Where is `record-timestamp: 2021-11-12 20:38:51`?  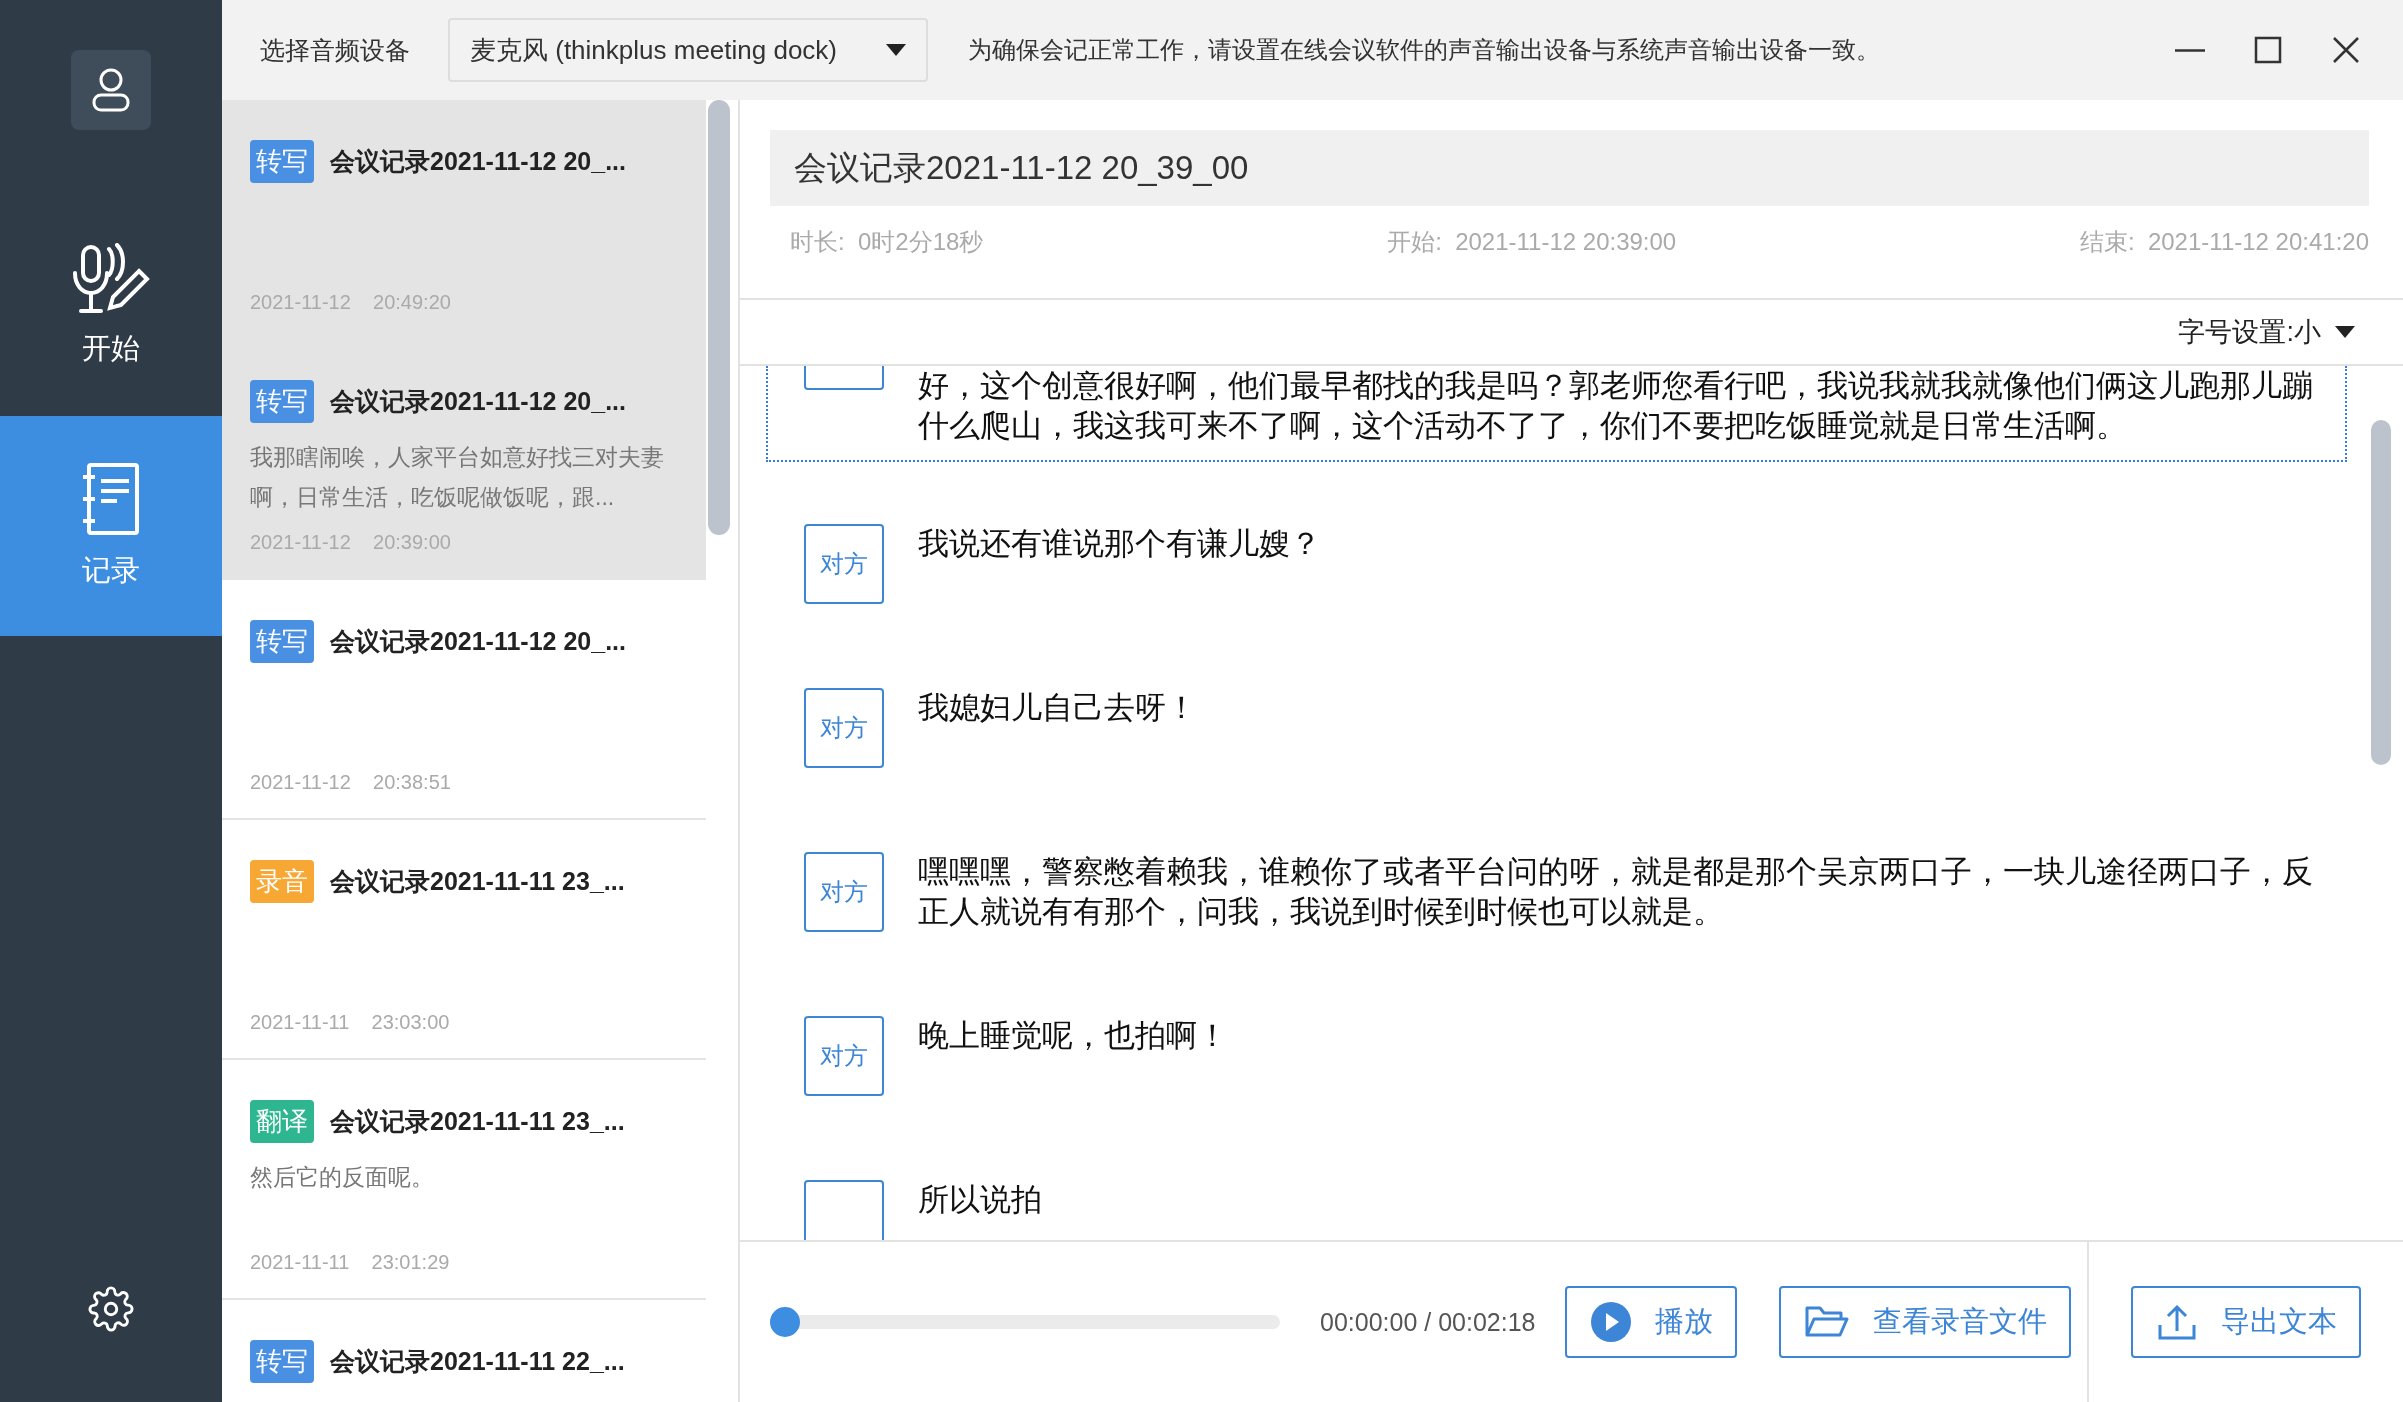
record-timestamp: 2021-11-12 20:38:51 is located at coordinates (351, 782).